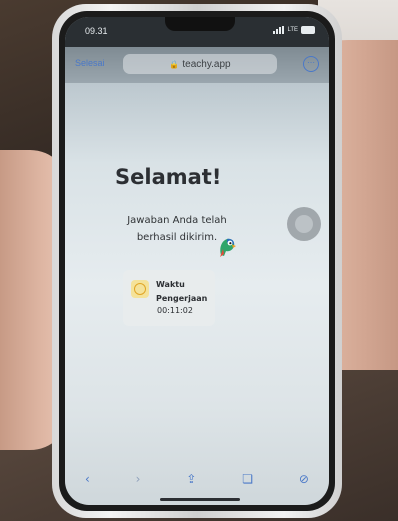 Image resolution: width=398 pixels, height=521 pixels. I want to click on more-options-button: ⋯, so click(311, 64).